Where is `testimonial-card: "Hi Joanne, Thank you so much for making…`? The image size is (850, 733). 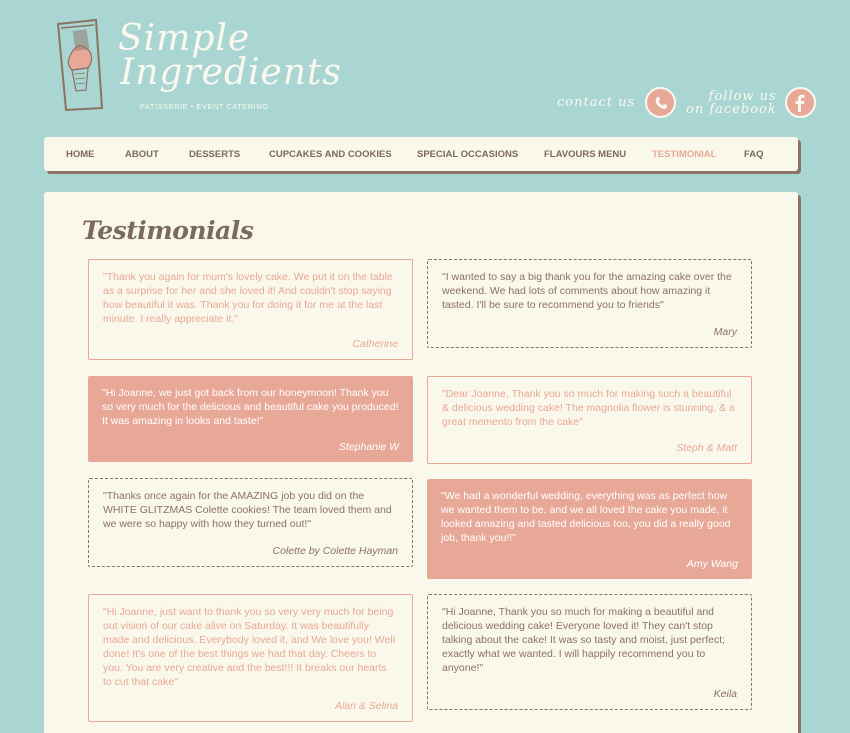 testimonial-card: "Hi Joanne, Thank you so much for making… is located at coordinates (589, 652).